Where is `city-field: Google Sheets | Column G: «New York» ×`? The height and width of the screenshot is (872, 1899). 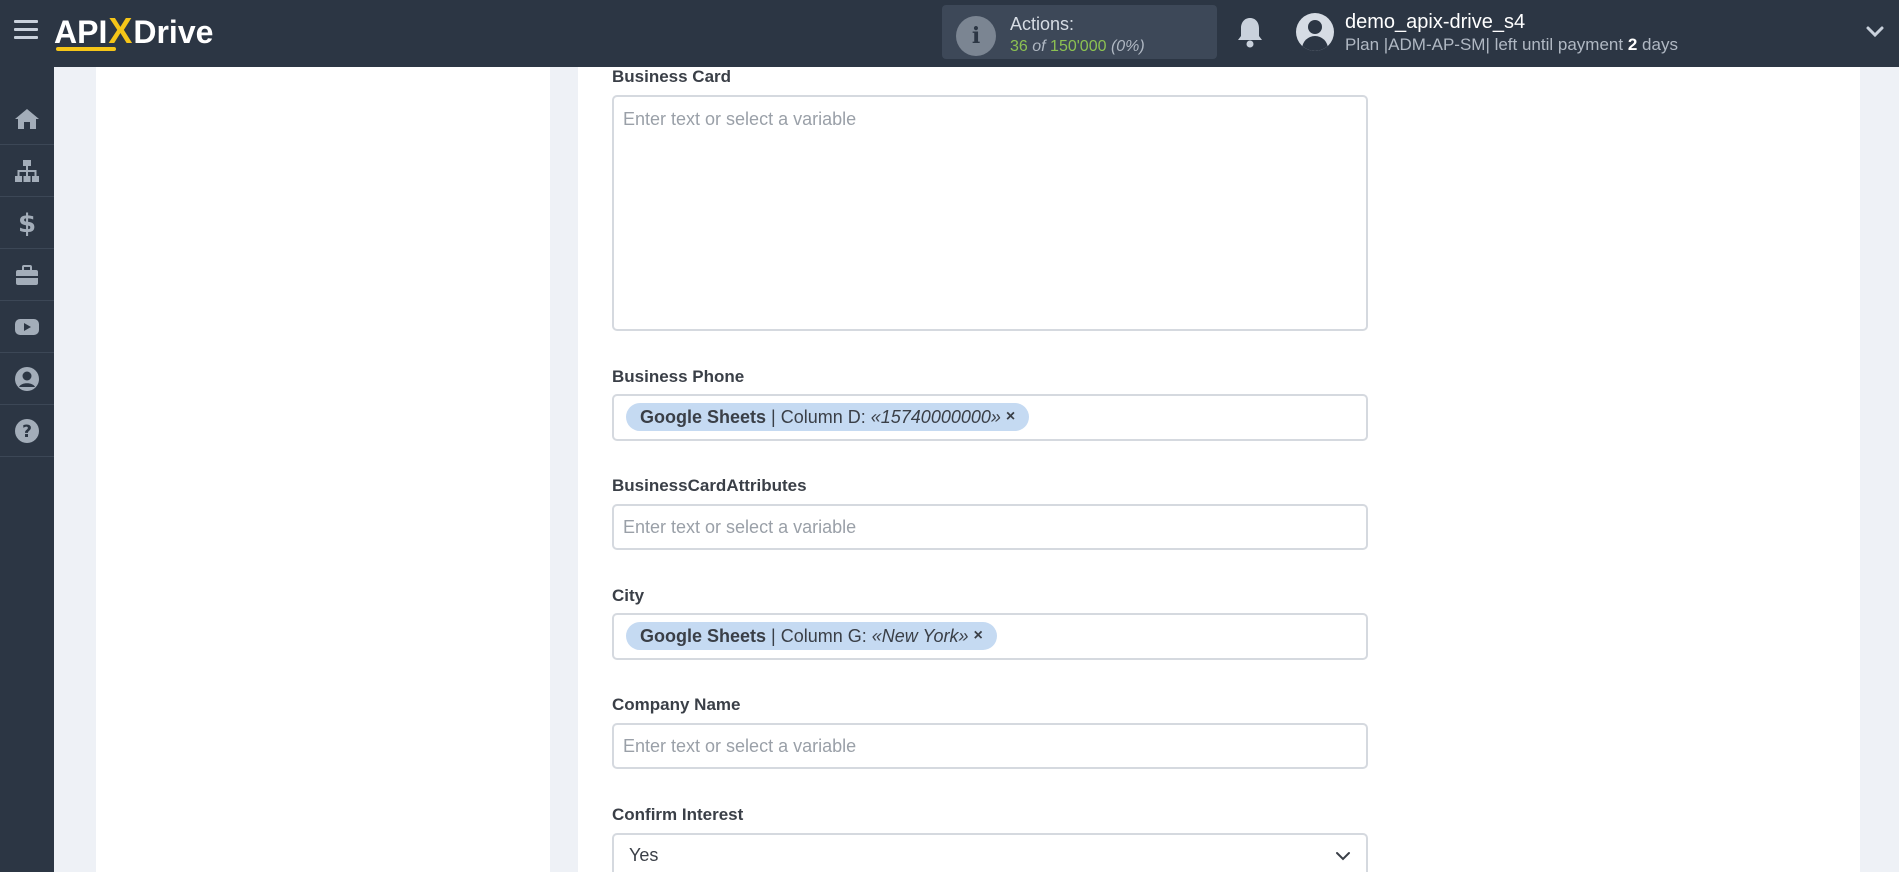 city-field: Google Sheets | Column G: «New York» × is located at coordinates (990, 636).